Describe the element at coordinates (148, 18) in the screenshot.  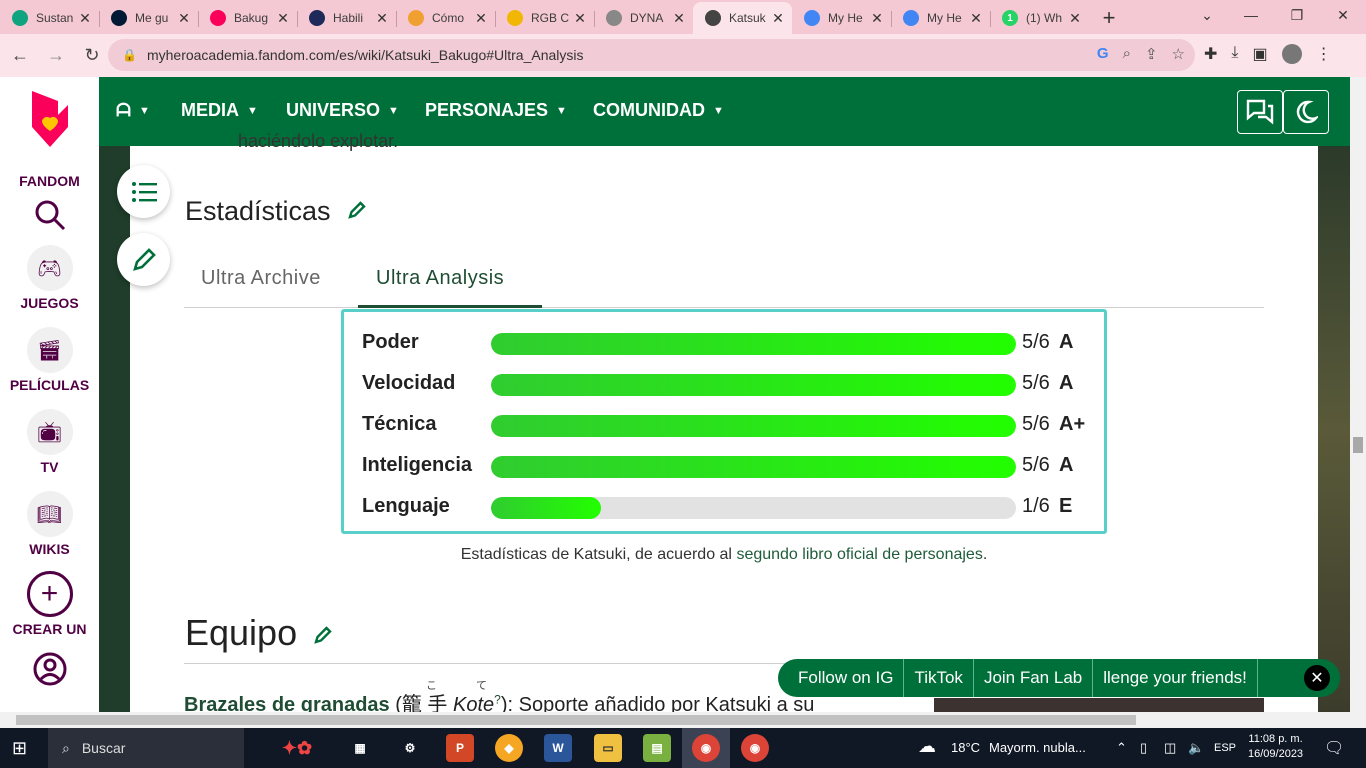
I see `browser-tab: Me gu ✕` at that location.